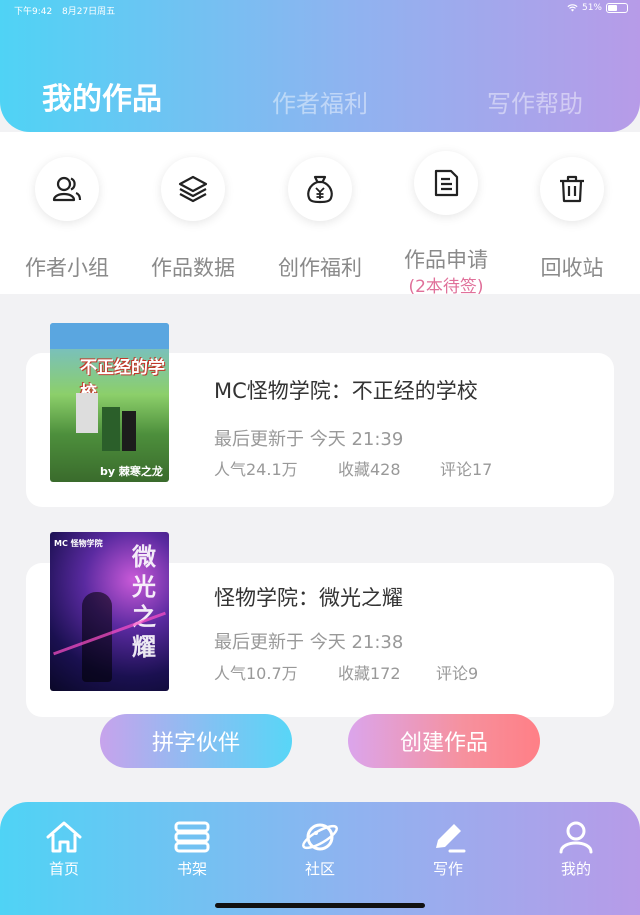 The height and width of the screenshot is (915, 640). I want to click on status-date: 8月27日周五, so click(89, 12).